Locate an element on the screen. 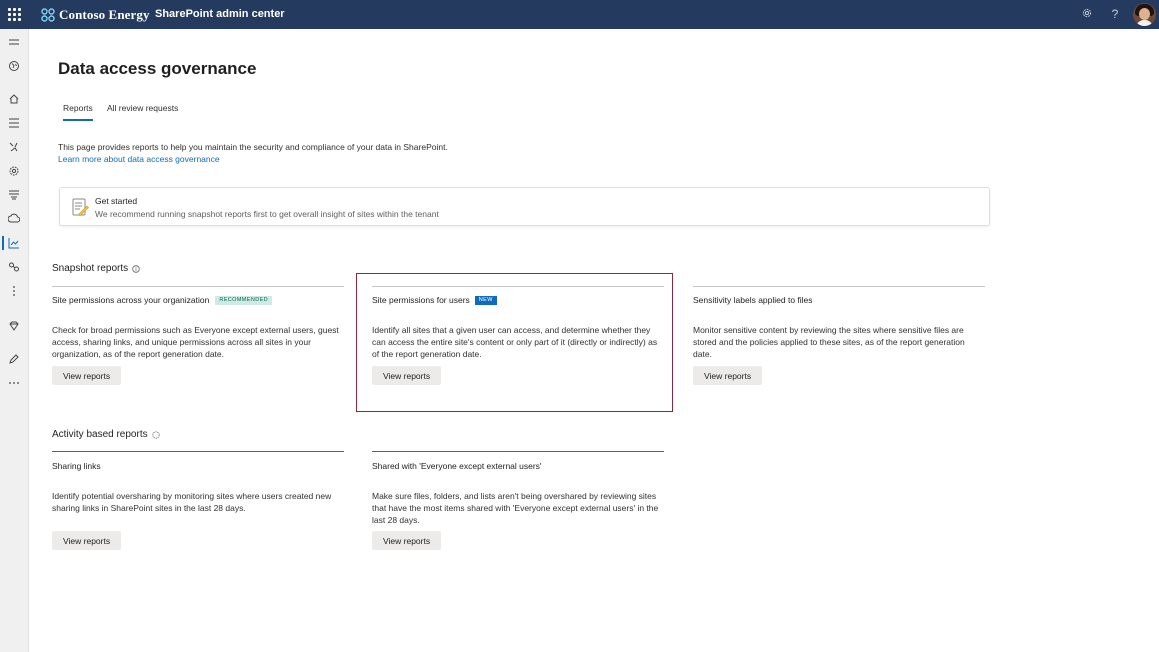  learn-more-link: Learn more about data access governance is located at coordinates (139, 159).